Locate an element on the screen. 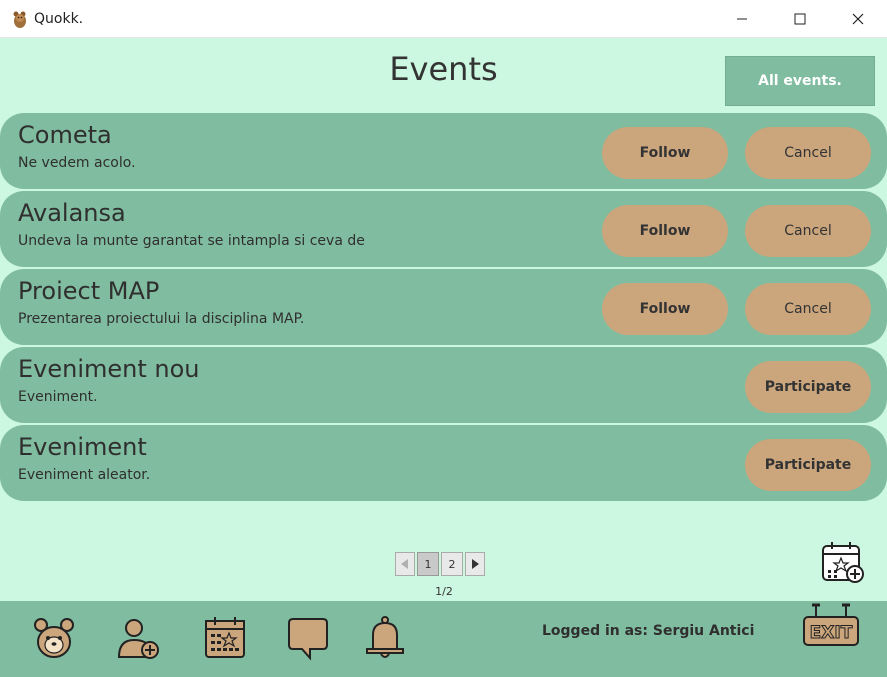 Image resolution: width=887 pixels, height=677 pixels. chevron-left-icon is located at coordinates (404, 564).